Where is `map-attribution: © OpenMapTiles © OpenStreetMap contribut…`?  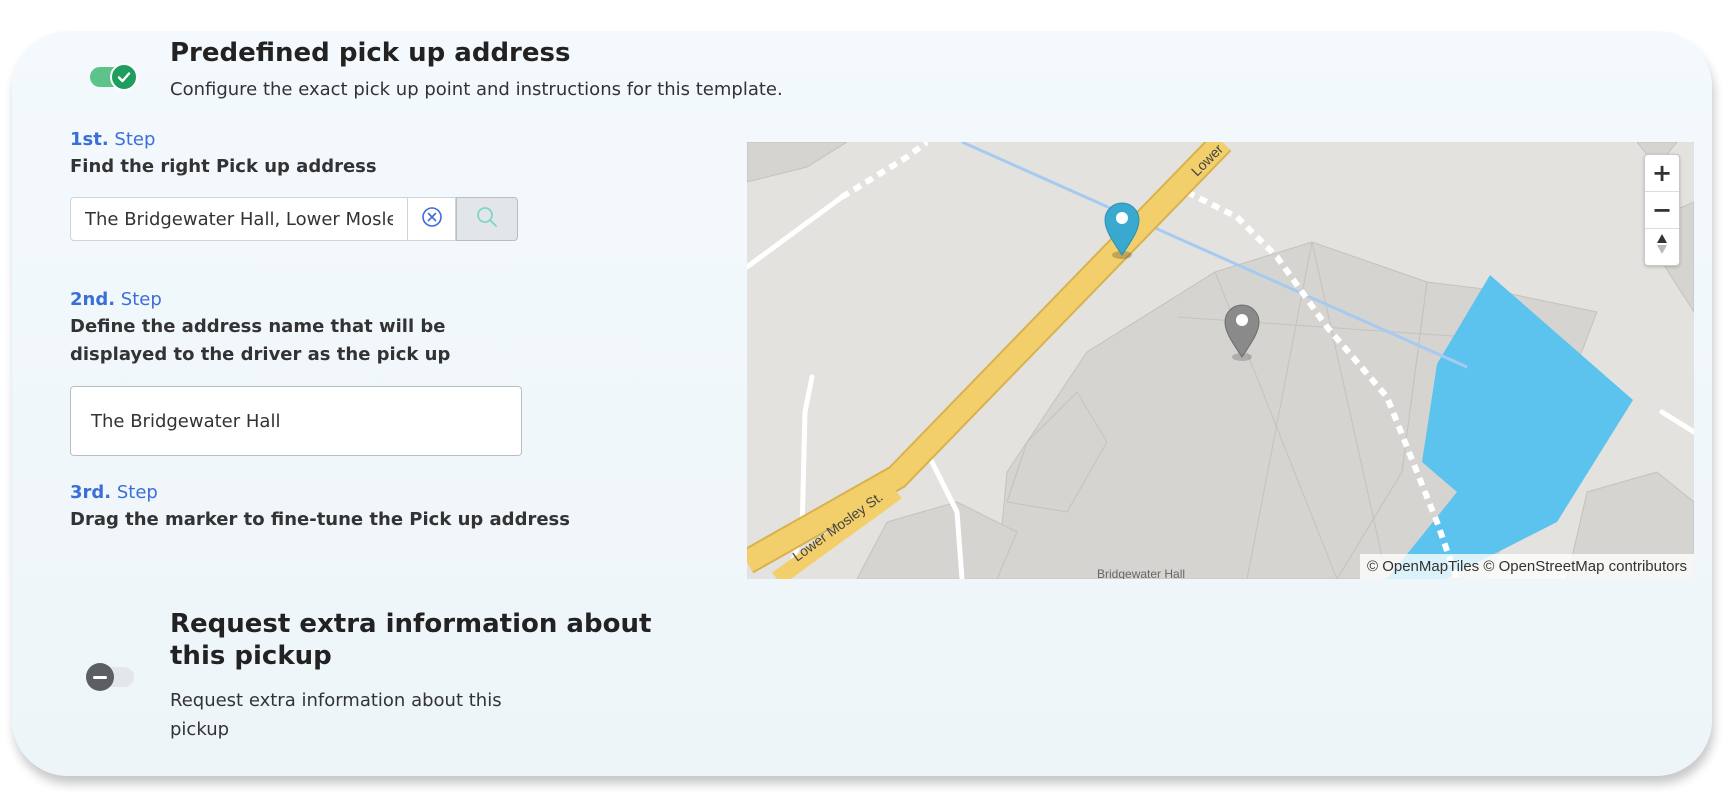
map-attribution: © OpenMapTiles © OpenStreetMap contribut… is located at coordinates (1526, 566).